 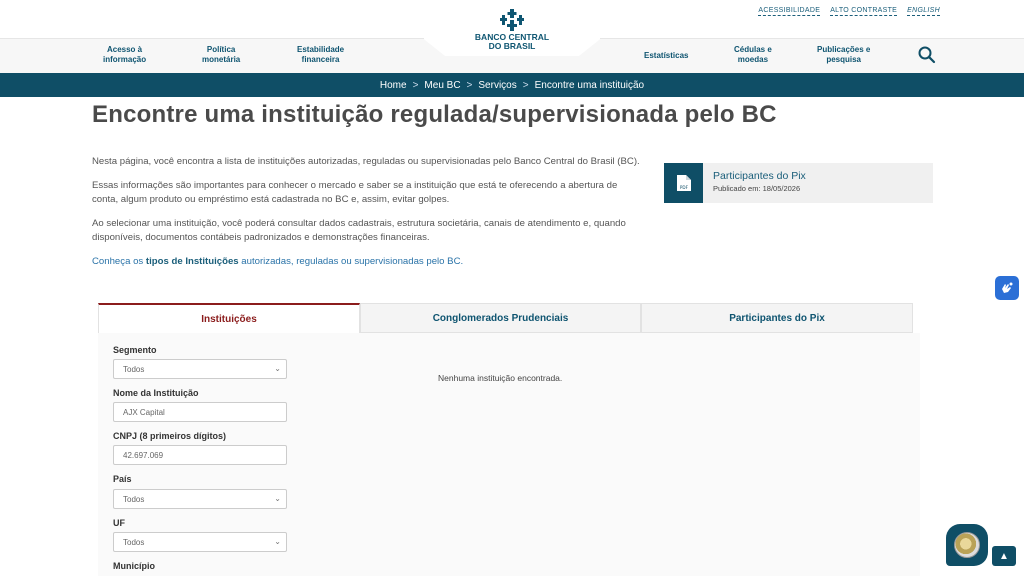 I want to click on back-to-top-button: ▲, so click(x=1004, y=556).